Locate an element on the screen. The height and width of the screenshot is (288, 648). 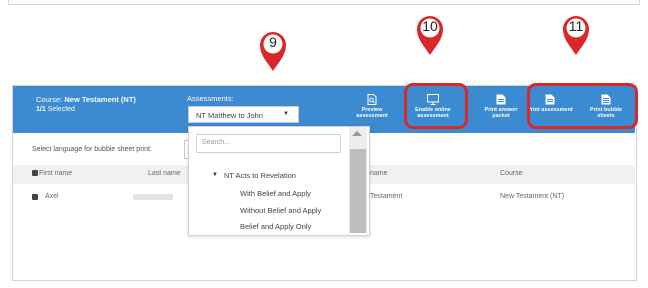
preview-icon is located at coordinates (372, 99).